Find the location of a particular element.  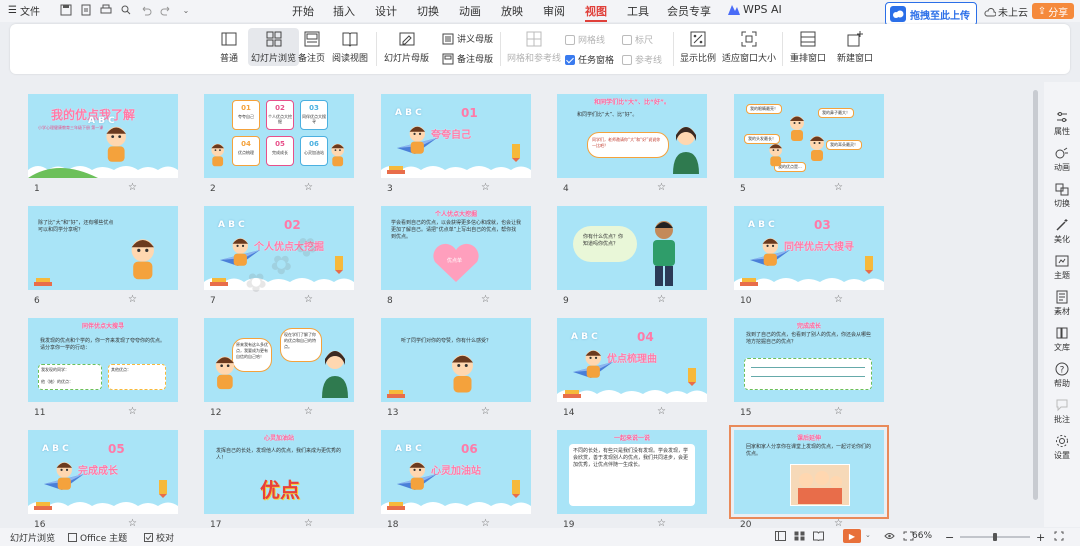

grid-guides-button: 网格和参考线 is located at coordinates (534, 47).